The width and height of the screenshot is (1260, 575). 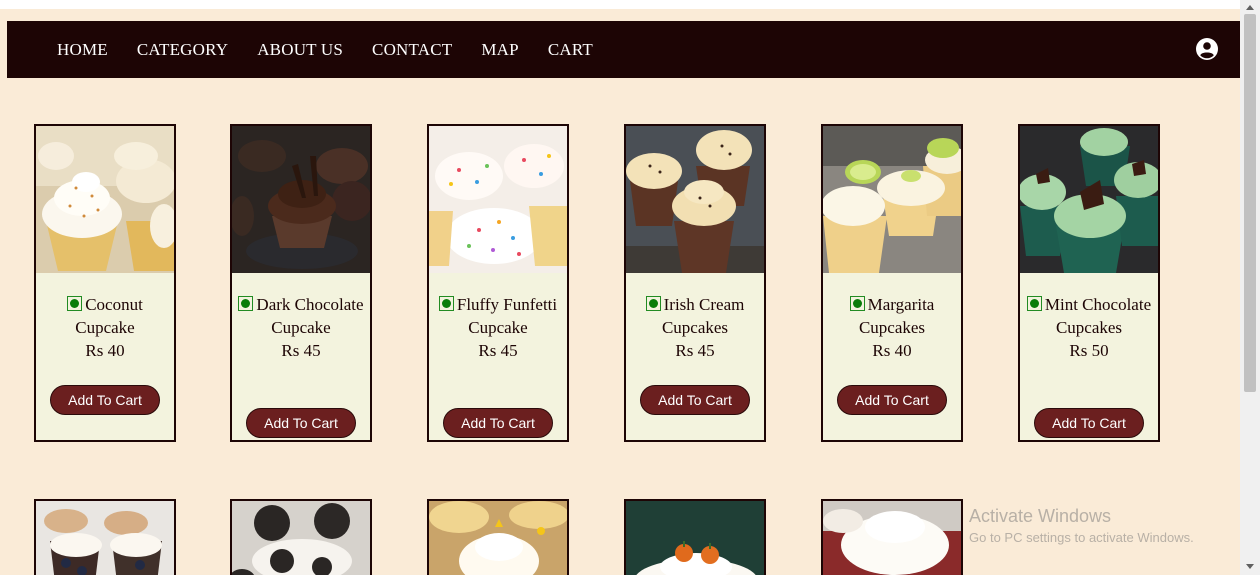 I want to click on watermark-subtitle: Go to PC settings to activate Windows., so click(x=1081, y=537).